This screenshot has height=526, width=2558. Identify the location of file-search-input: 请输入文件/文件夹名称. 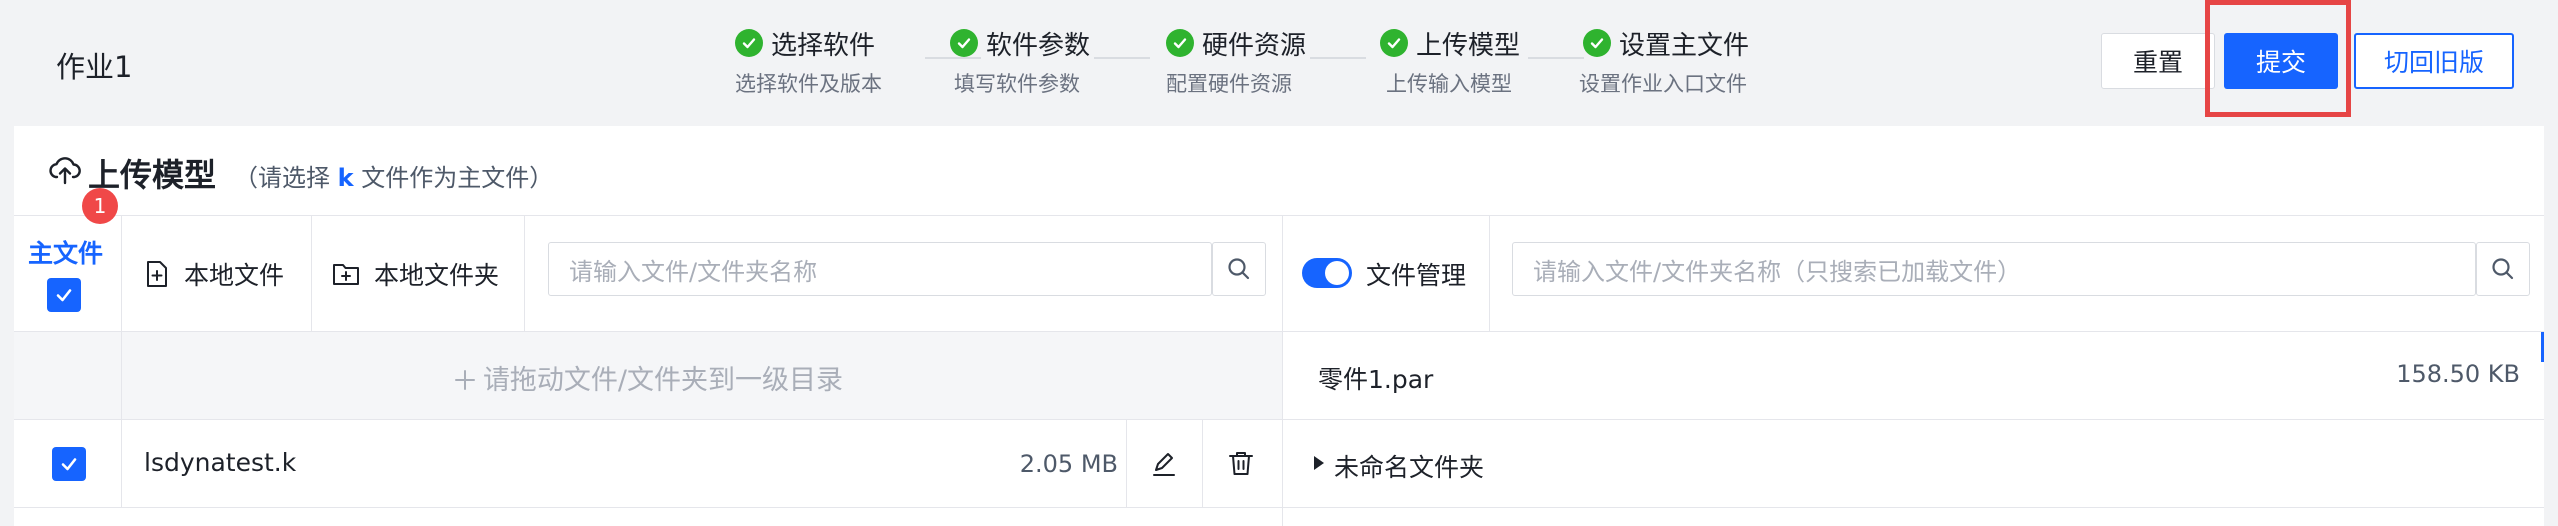
(880, 269).